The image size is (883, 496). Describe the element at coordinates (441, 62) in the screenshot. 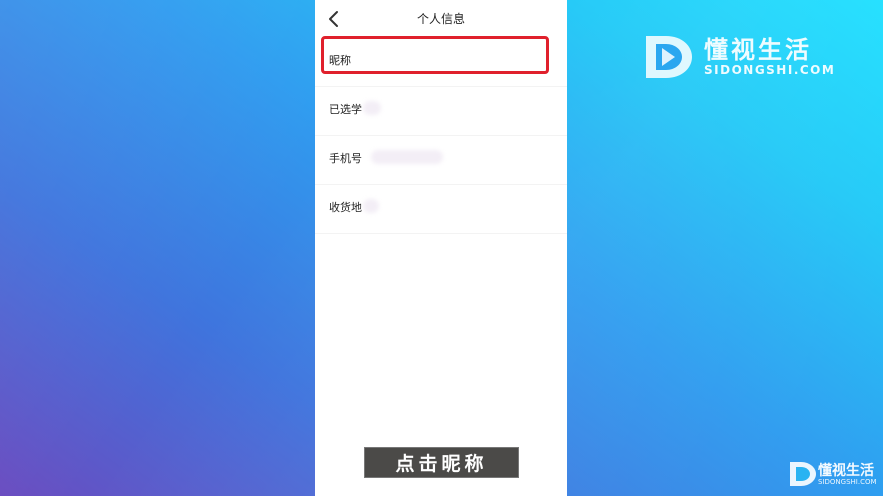

I see `profile-row-nickname: 昵称` at that location.